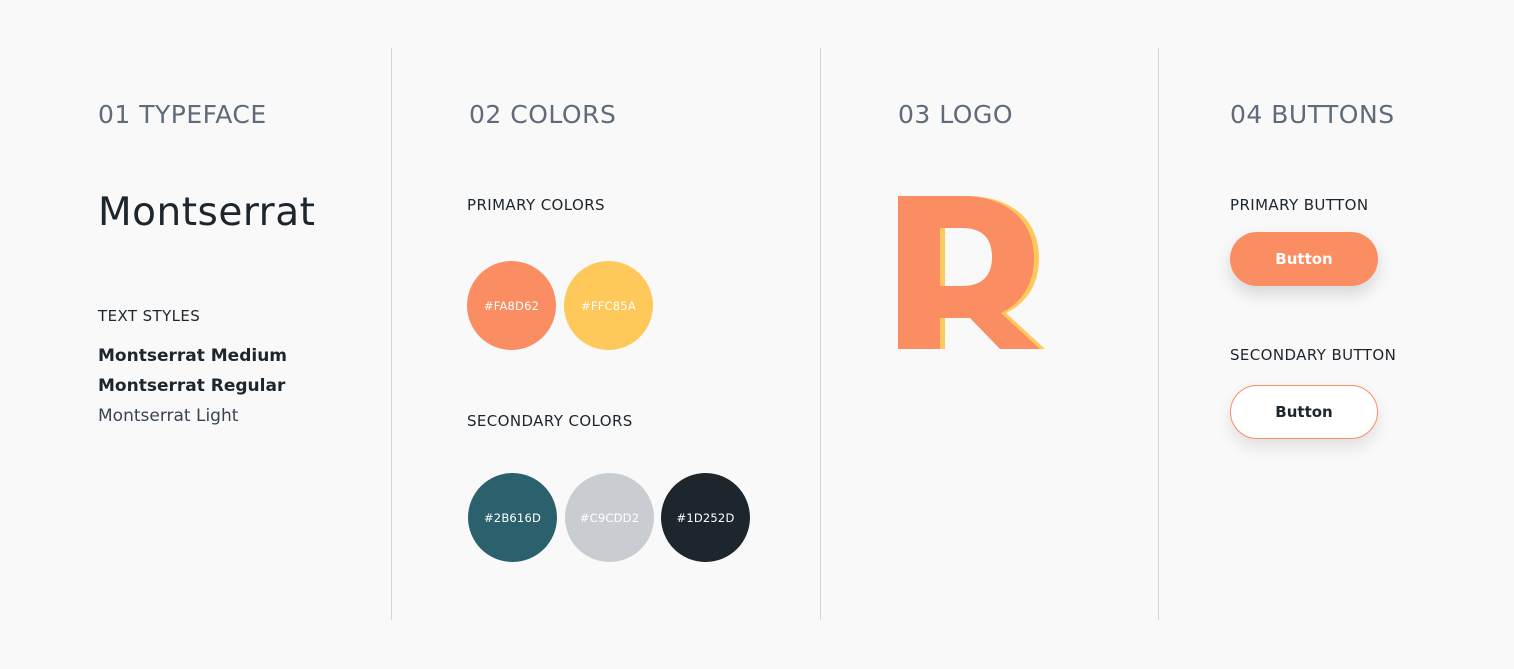 The image size is (1514, 669). I want to click on text-styles-label: TEXT STYLES, so click(149, 316).